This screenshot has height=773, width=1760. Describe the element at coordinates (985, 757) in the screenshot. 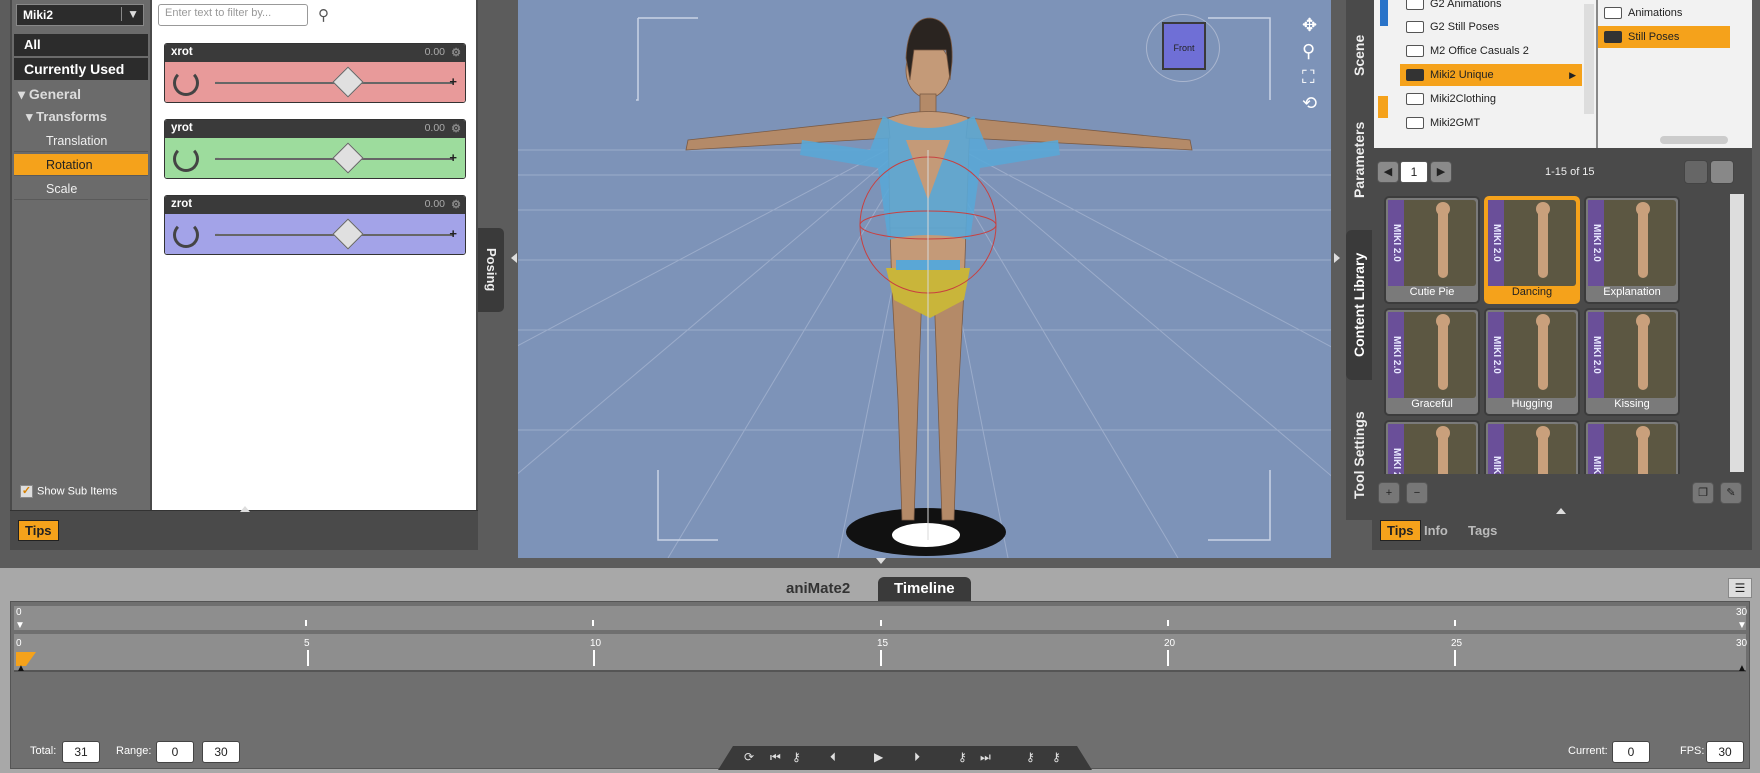

I see `go-to-end-icon: ⏭` at that location.